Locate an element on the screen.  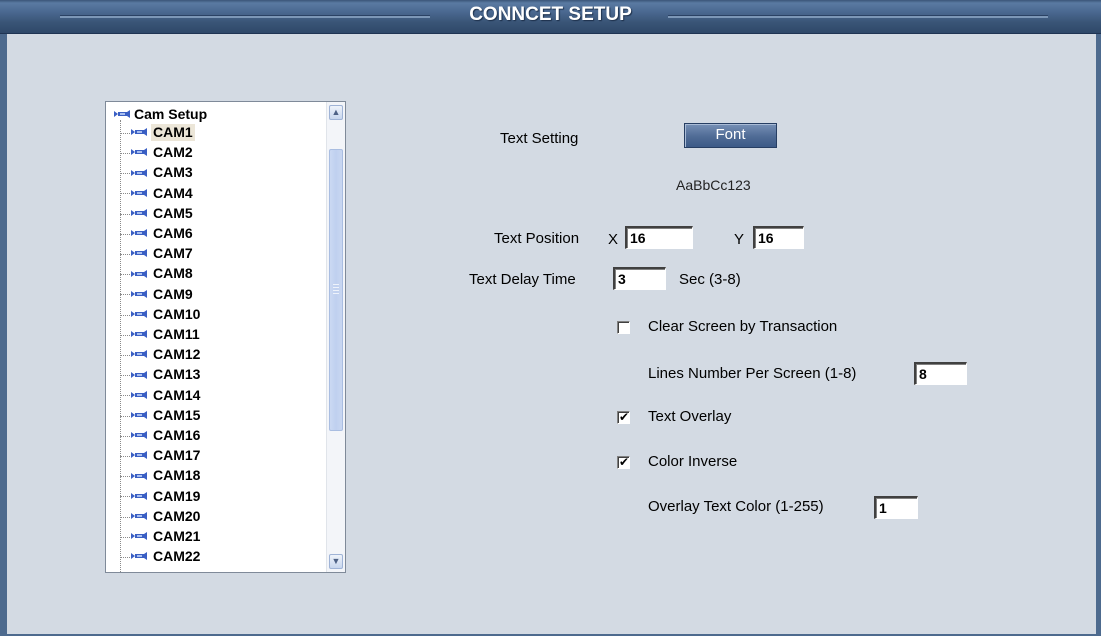
tree-item-label: CAM8 is located at coordinates (173, 273).